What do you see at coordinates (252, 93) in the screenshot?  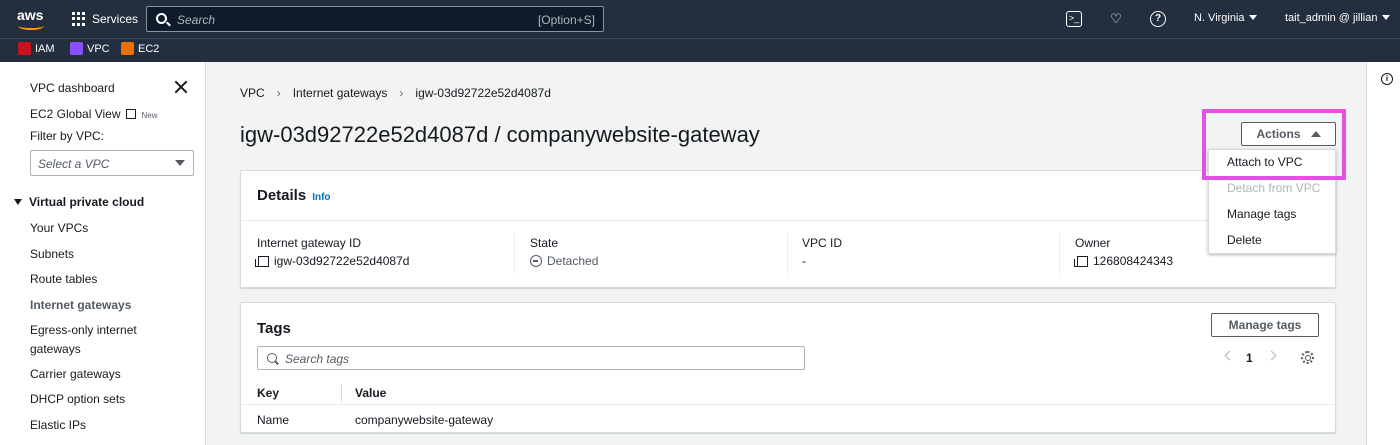 I see `breadcrumb-vpc: VPC` at bounding box center [252, 93].